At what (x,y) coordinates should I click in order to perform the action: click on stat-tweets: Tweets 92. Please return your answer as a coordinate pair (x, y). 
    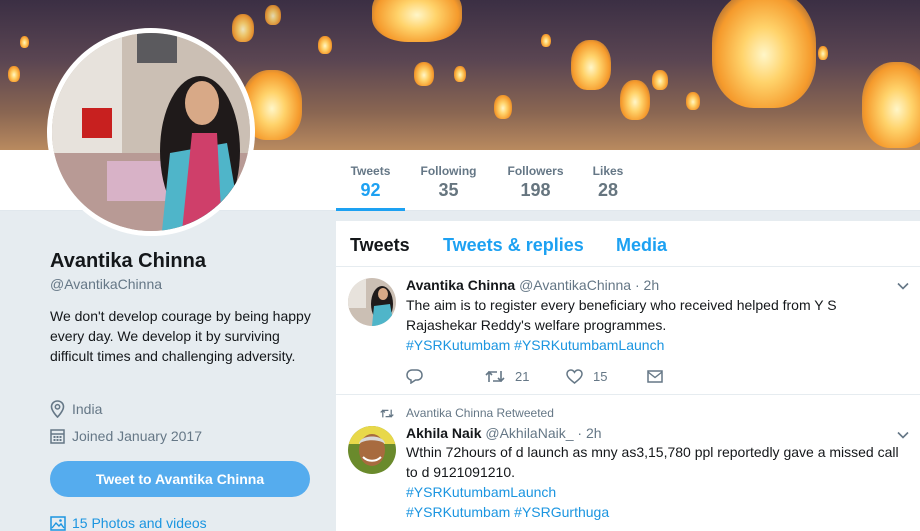
    Looking at the image, I should click on (370, 180).